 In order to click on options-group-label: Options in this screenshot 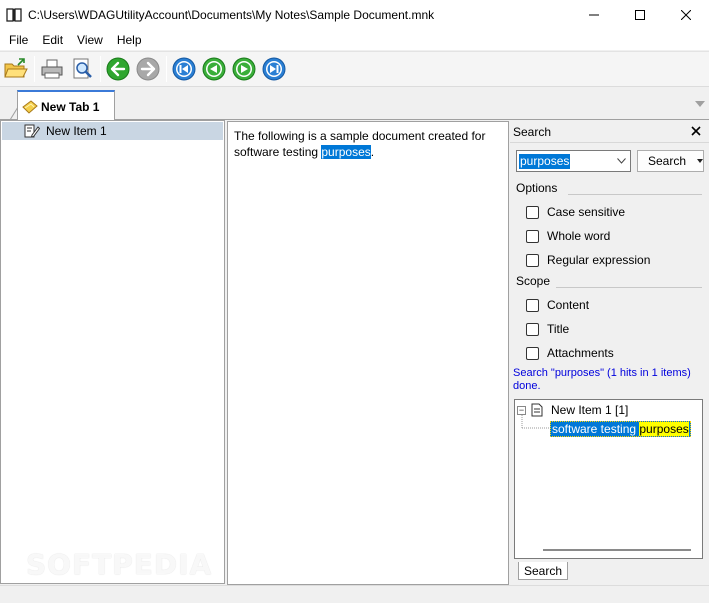, I will do `click(537, 188)`.